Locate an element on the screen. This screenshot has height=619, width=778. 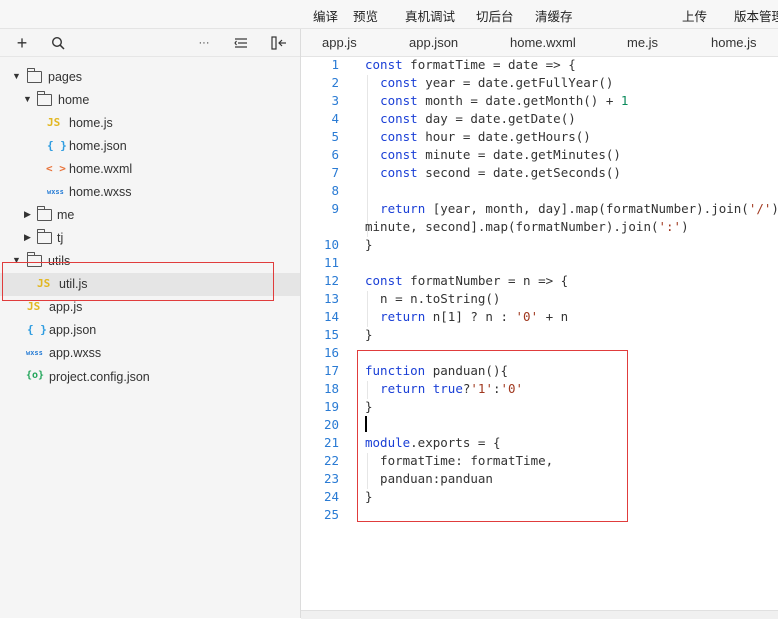
line-number: 13 is located at coordinates (331, 298).